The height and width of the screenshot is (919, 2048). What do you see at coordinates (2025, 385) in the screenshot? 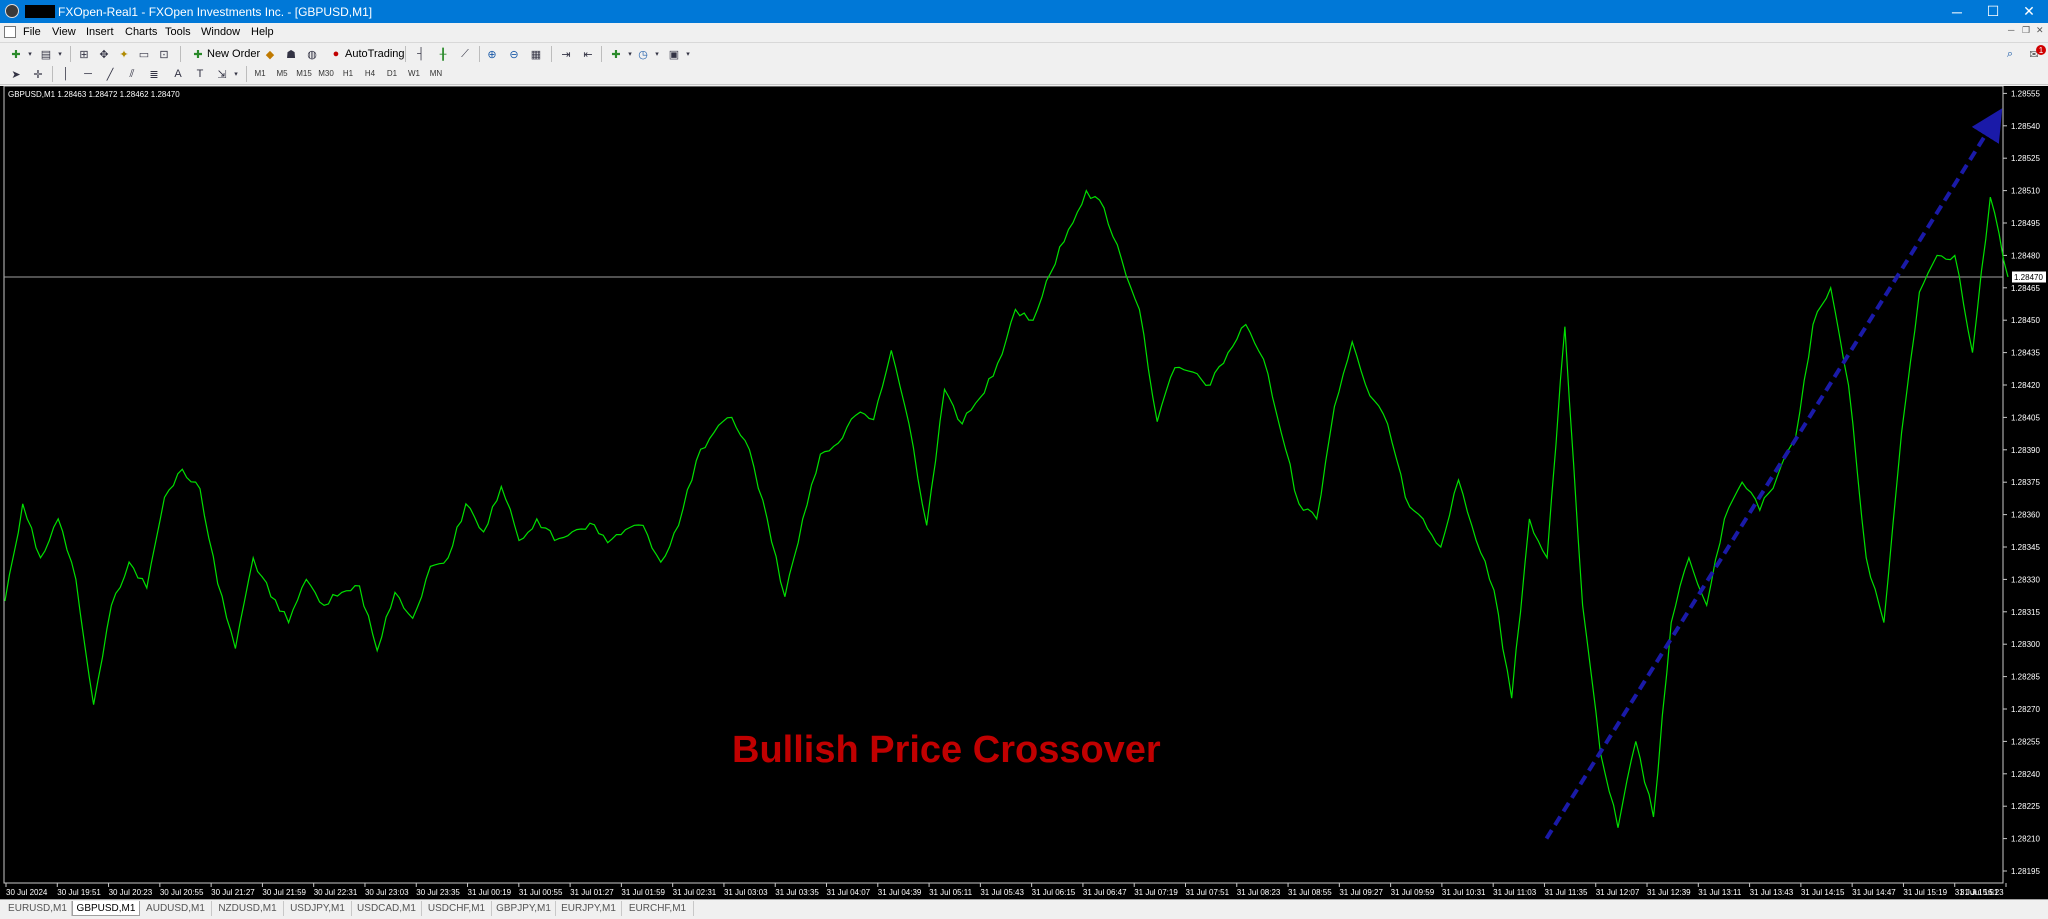
I see `price-axis-label: 1.28420` at bounding box center [2025, 385].